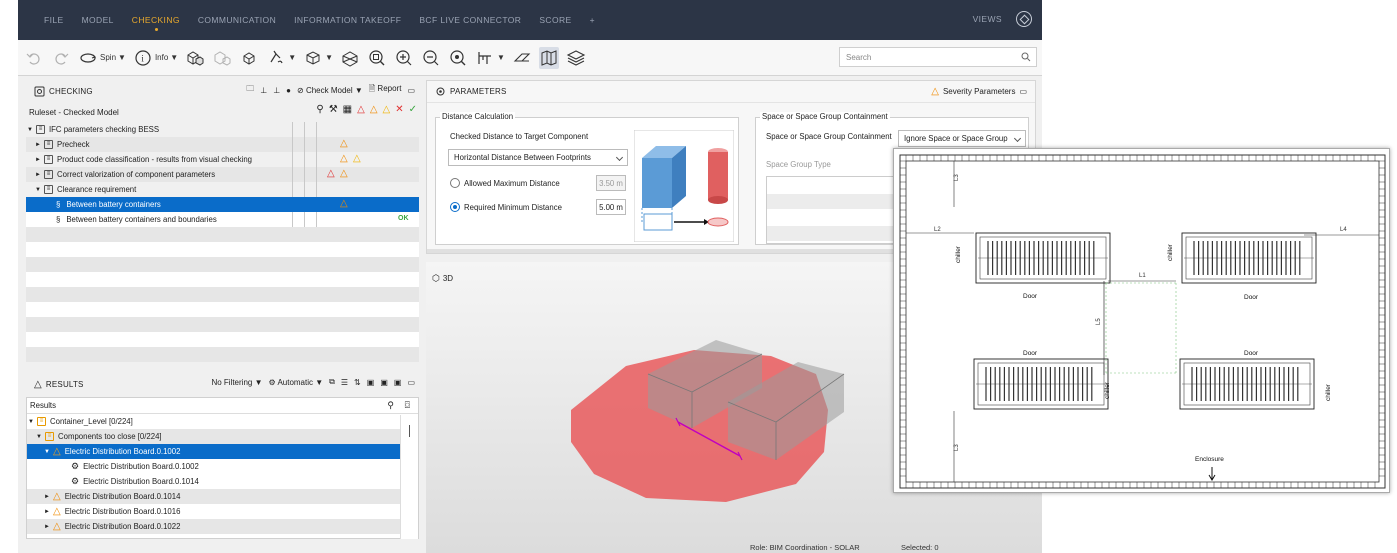 Image resolution: width=1397 pixels, height=553 pixels. I want to click on rejected-icon: ✕, so click(399, 109).